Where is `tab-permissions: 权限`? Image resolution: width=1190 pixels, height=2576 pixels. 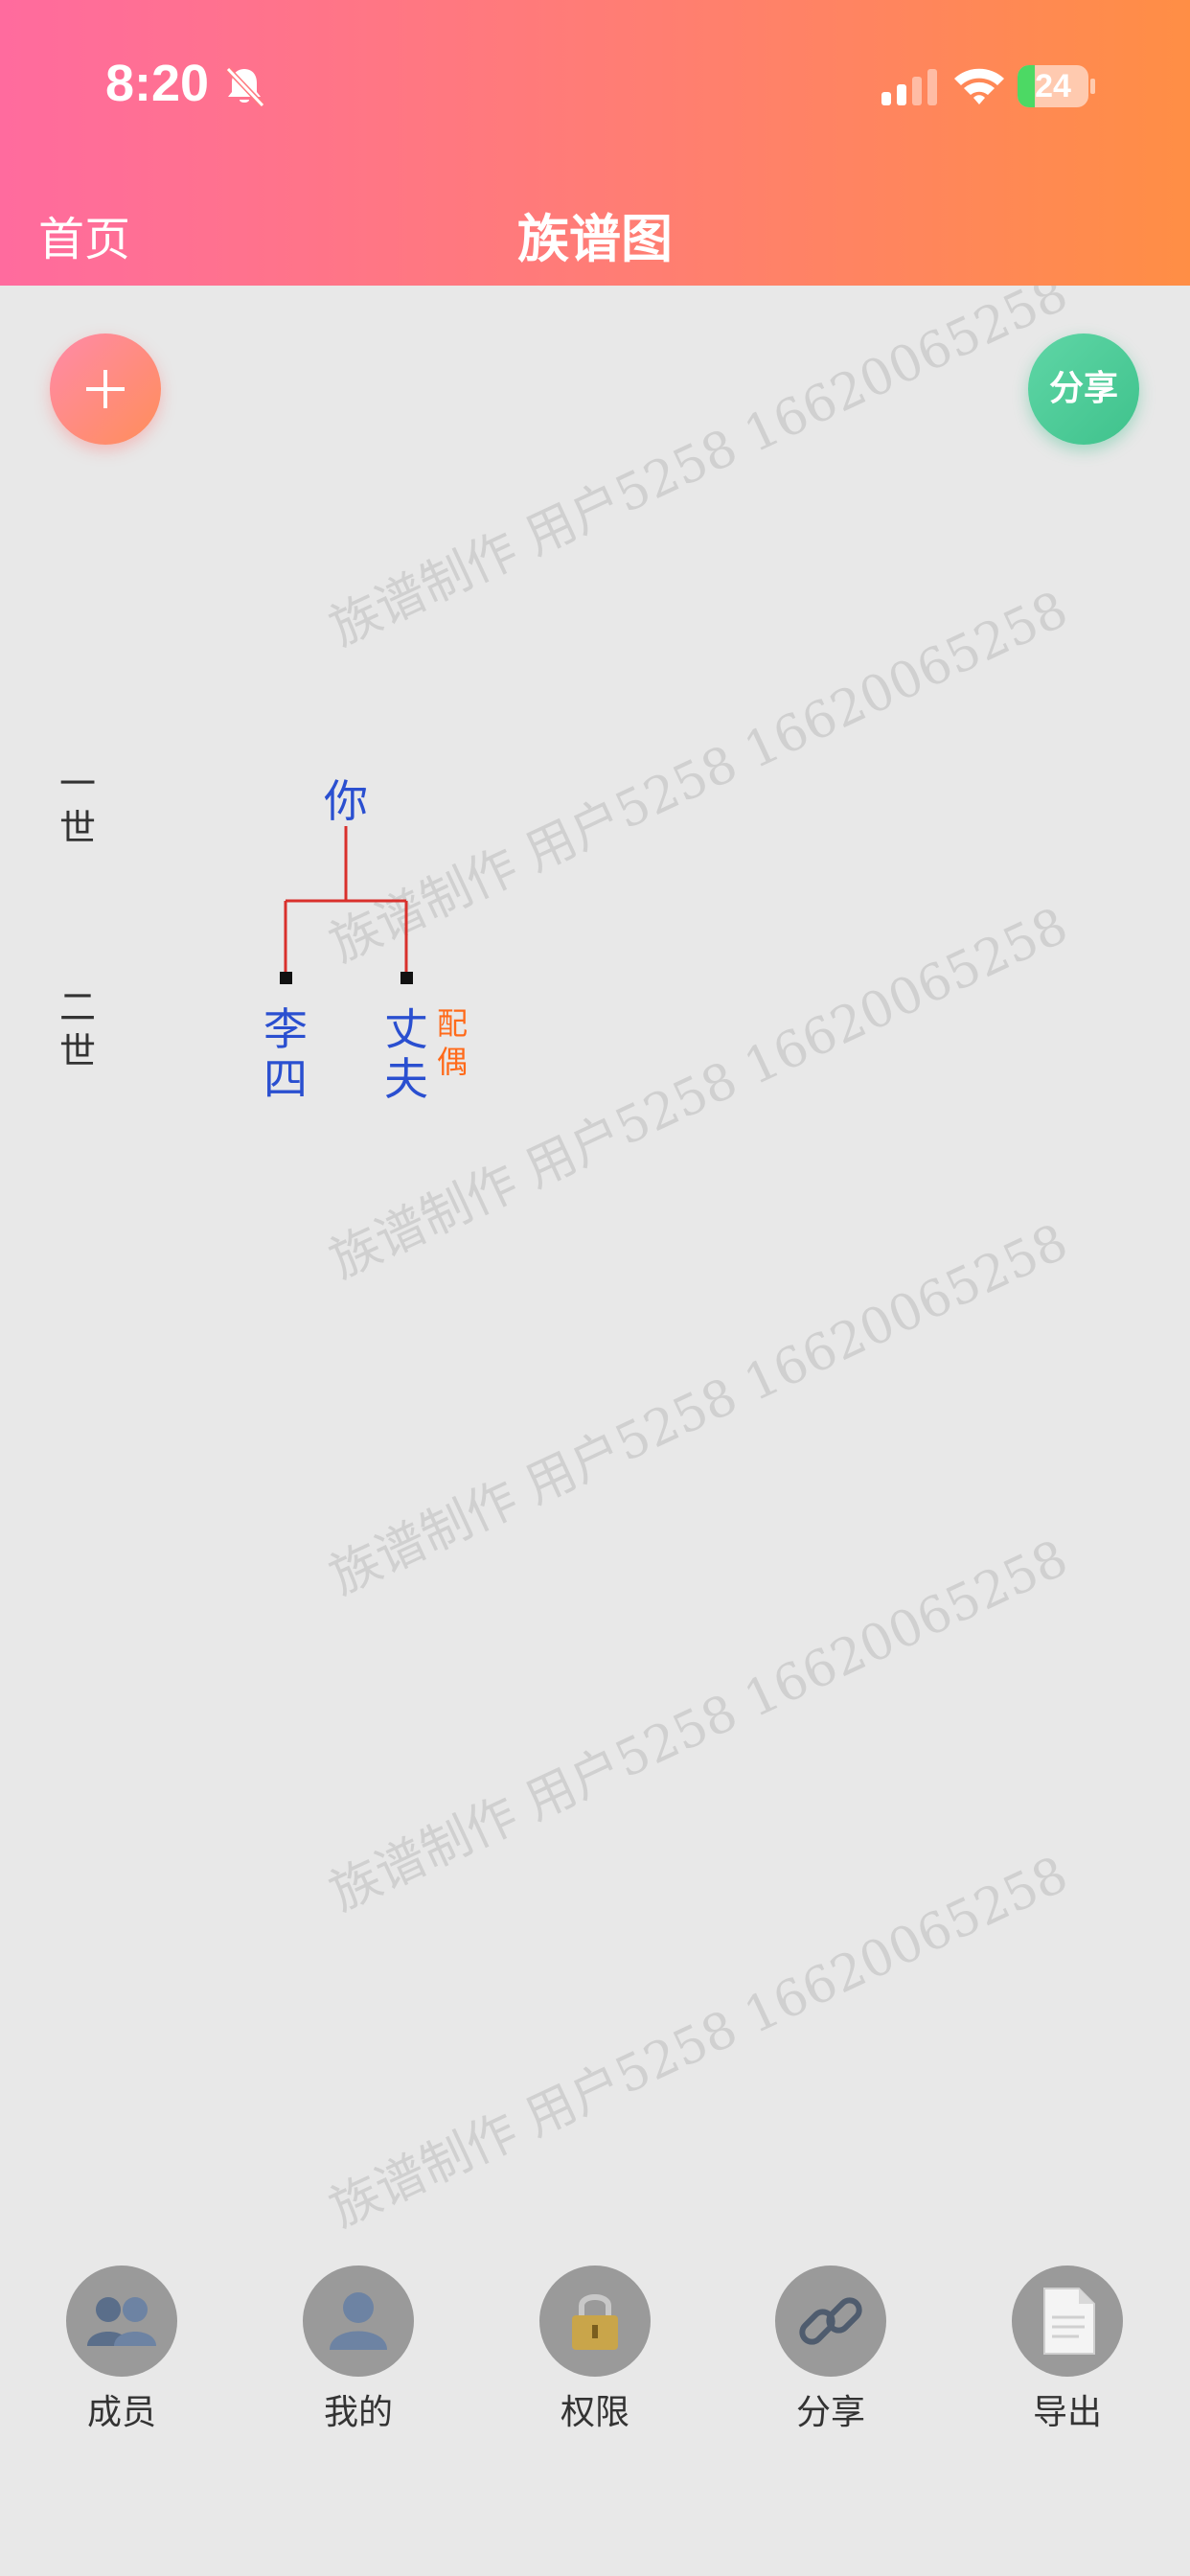 tab-permissions: 权限 is located at coordinates (595, 2350).